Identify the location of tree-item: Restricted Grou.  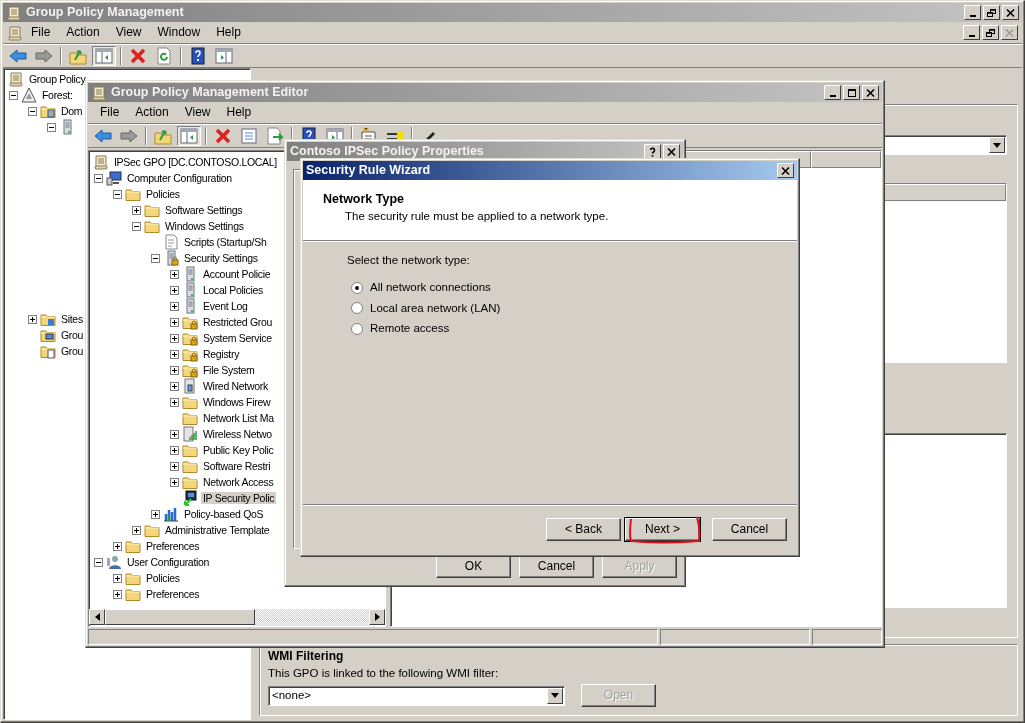
(238, 322).